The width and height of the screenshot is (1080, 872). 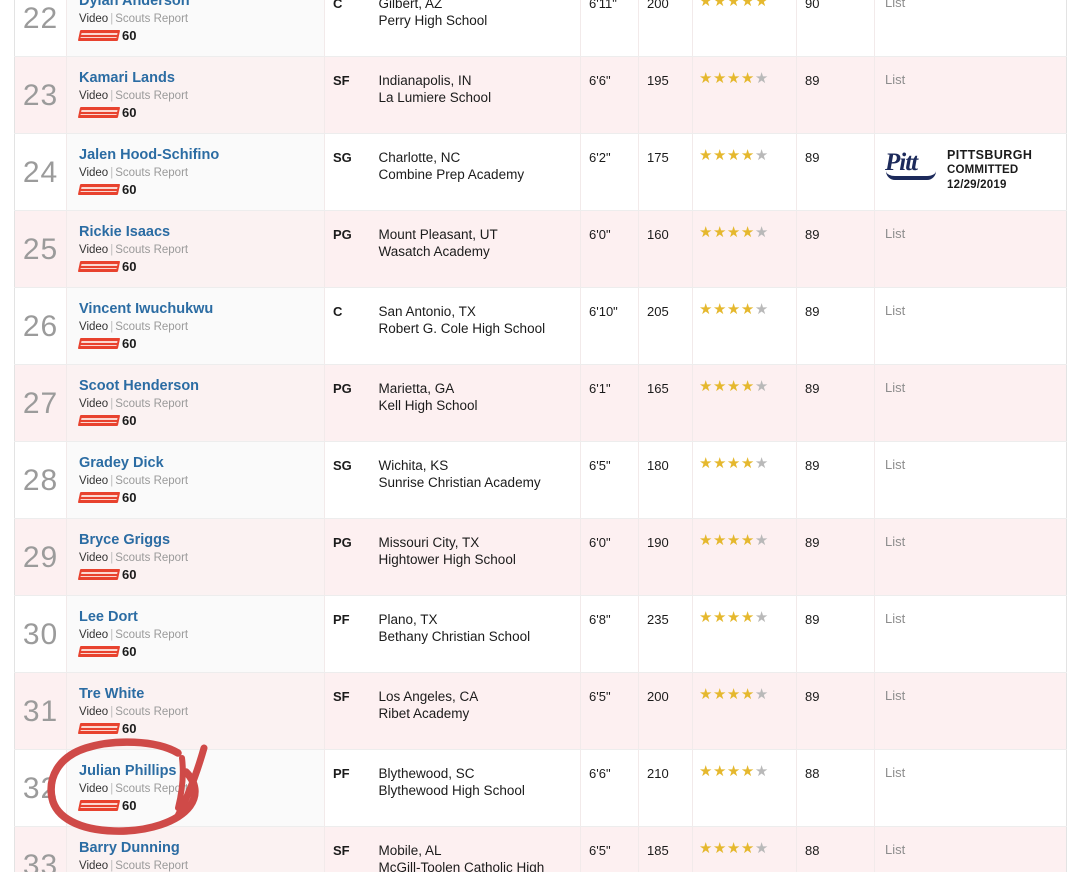 What do you see at coordinates (195, 711) in the screenshot?
I see `player-cell: Tre White Video | Scouts Report 60` at bounding box center [195, 711].